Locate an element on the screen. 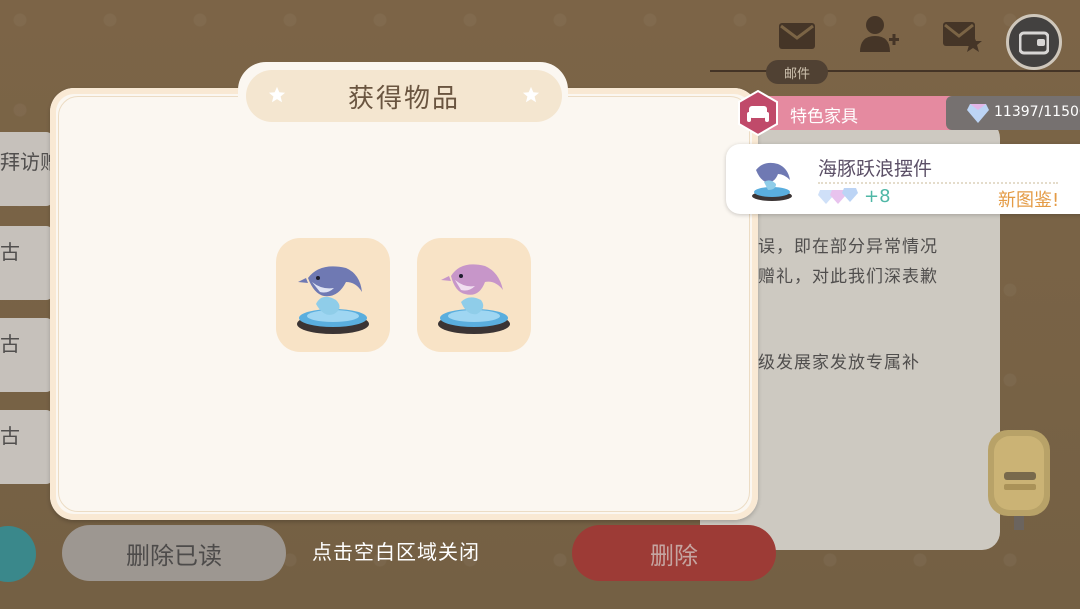 The width and height of the screenshot is (1080, 609). close-hint: 点击空白区域关闭 is located at coordinates (396, 552).